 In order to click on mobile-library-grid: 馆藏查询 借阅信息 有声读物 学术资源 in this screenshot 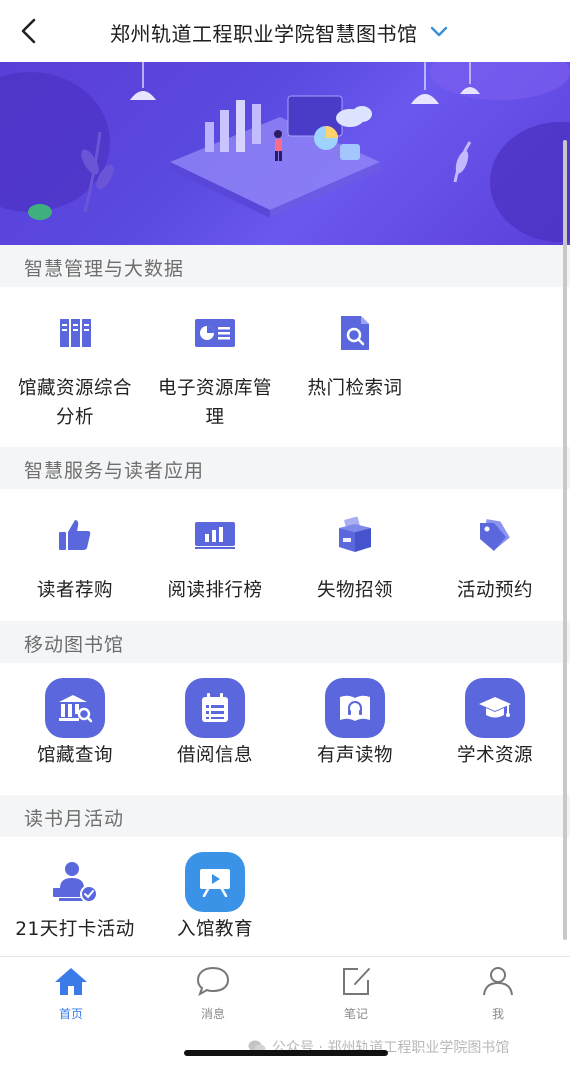, I will do `click(285, 729)`.